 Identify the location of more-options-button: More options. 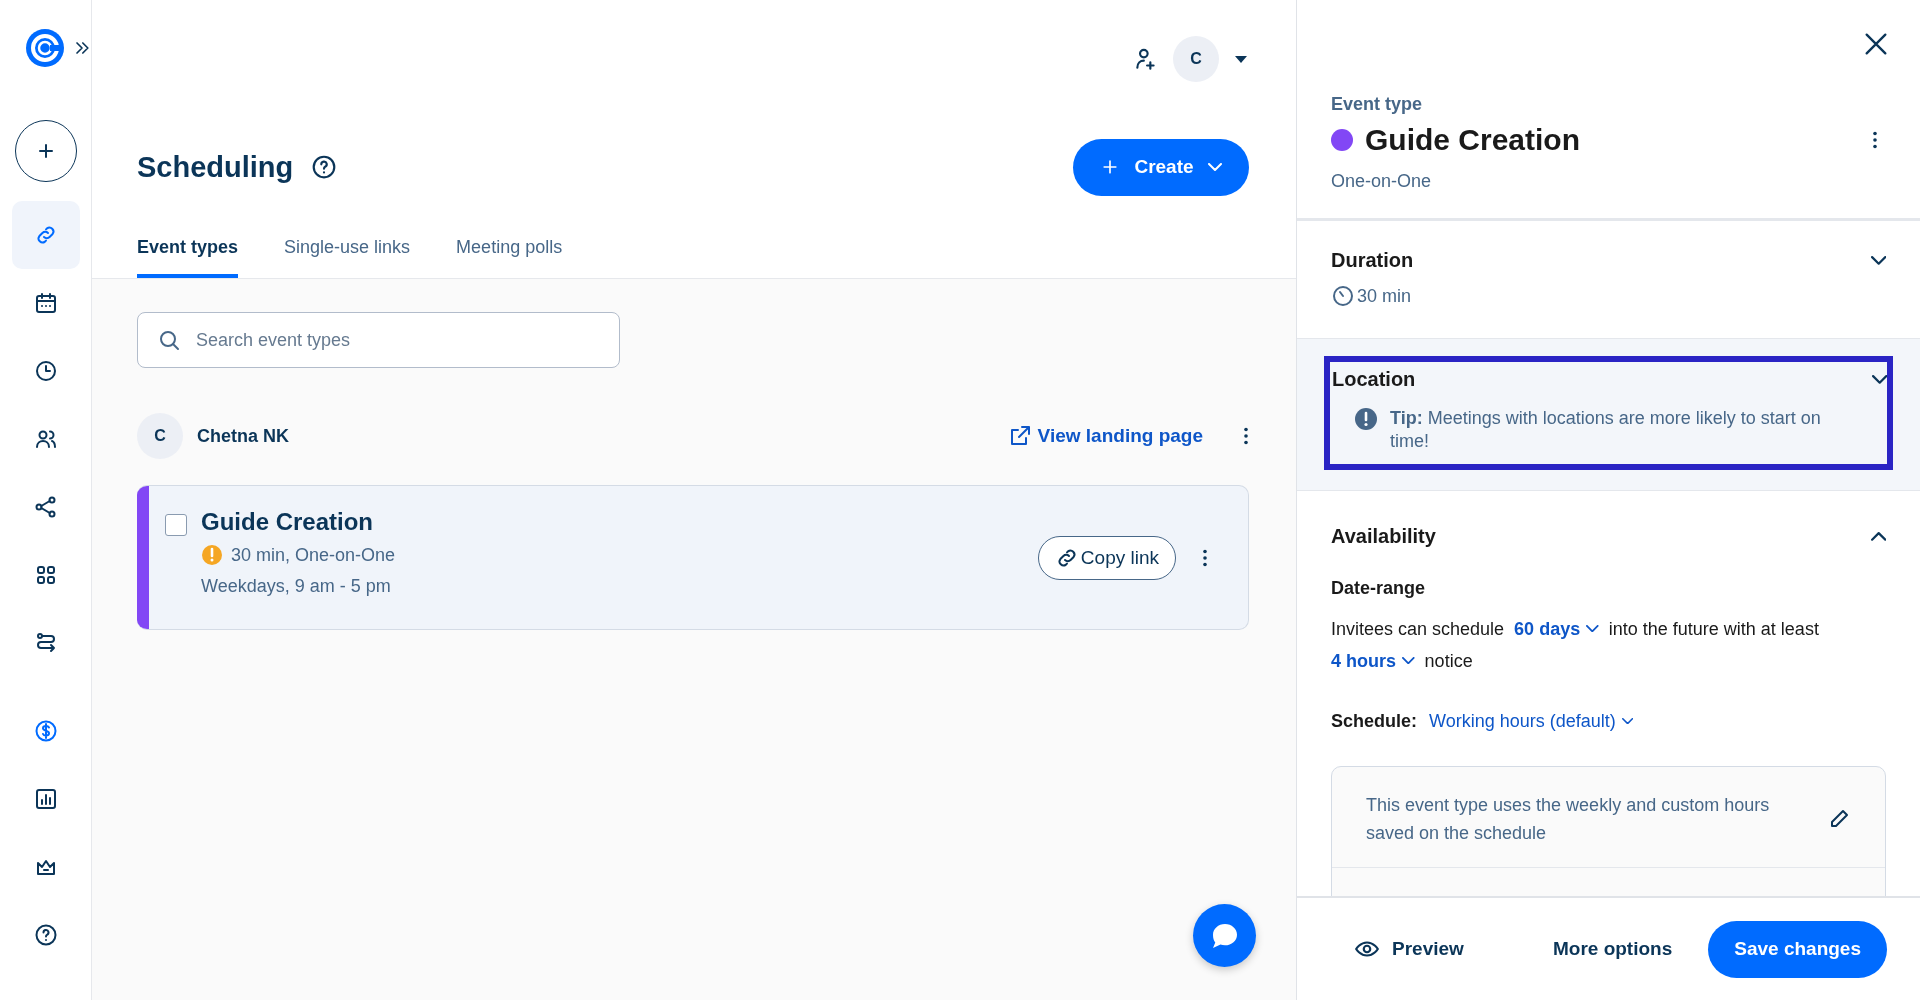
(1612, 949).